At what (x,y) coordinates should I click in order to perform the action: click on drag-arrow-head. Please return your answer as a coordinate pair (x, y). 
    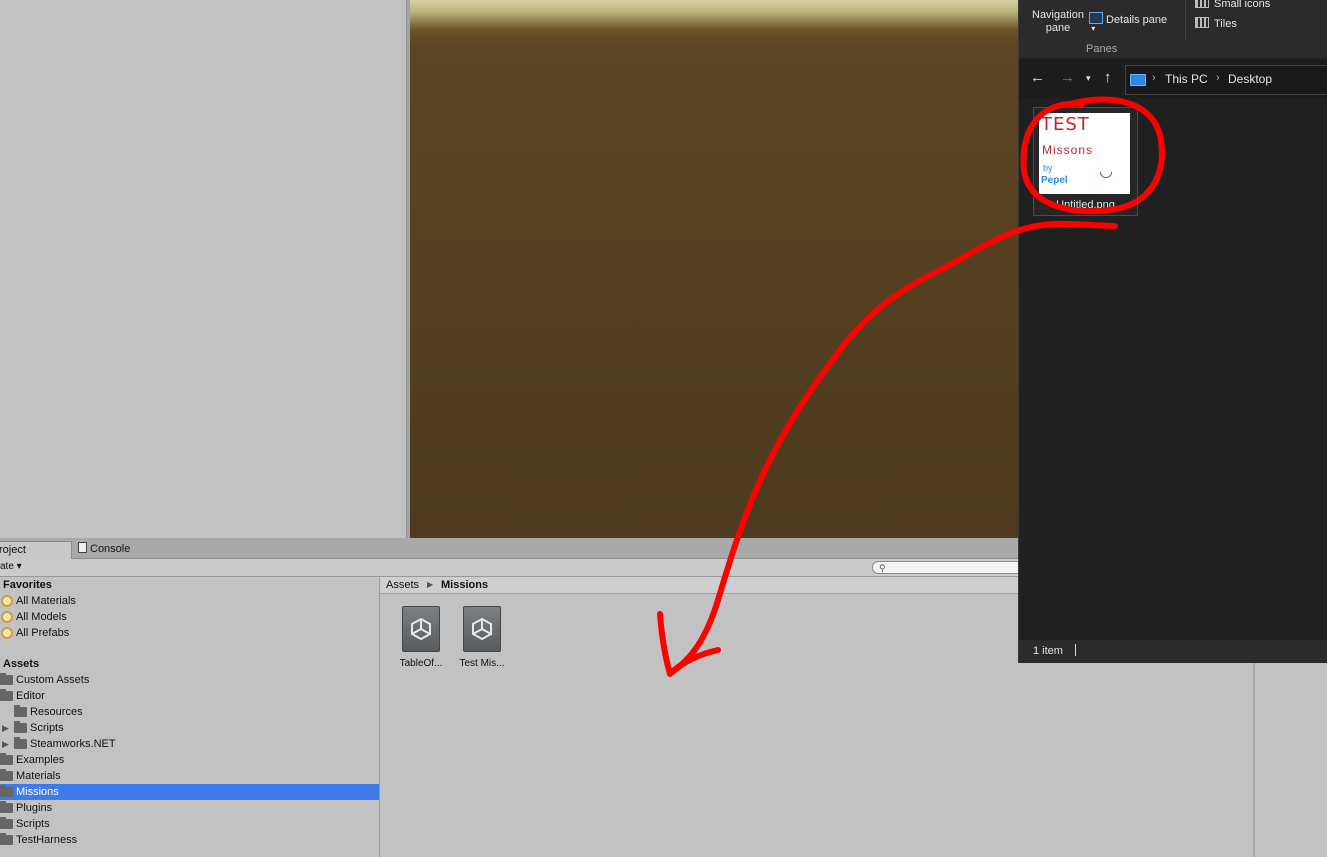
    Looking at the image, I should click on (689, 644).